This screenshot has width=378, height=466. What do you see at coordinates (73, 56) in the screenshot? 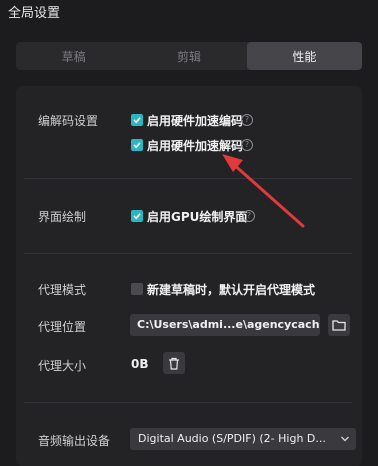
I see `tab-drafts: 草稿` at bounding box center [73, 56].